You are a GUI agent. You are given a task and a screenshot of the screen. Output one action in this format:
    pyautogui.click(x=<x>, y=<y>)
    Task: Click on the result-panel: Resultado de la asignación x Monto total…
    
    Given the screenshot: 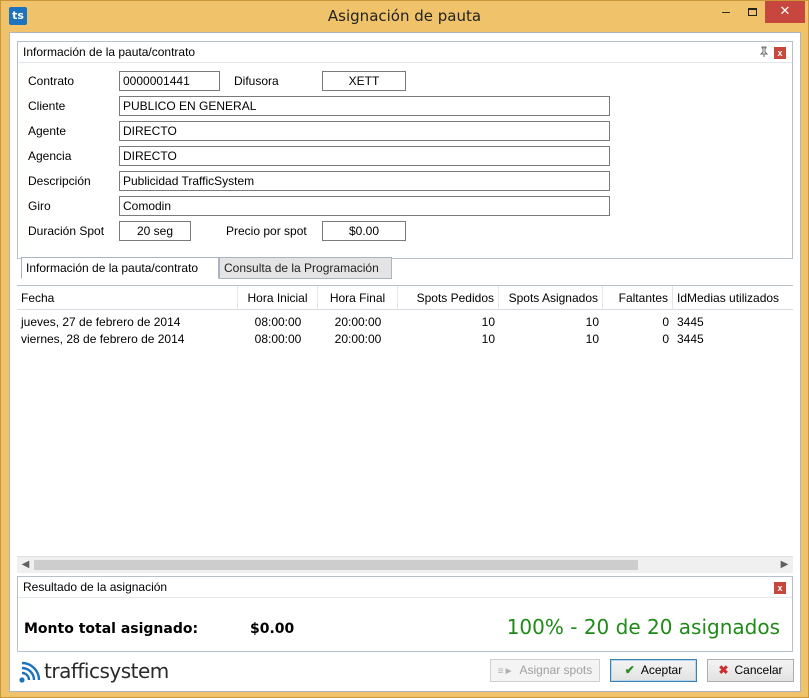 What is the action you would take?
    pyautogui.click(x=405, y=614)
    